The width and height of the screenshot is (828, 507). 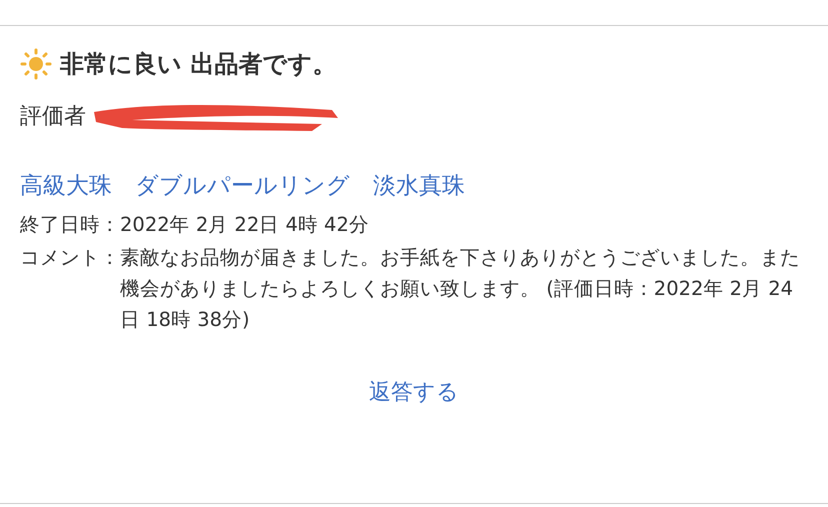 I want to click on detail-label: 終了日時：, so click(x=70, y=225).